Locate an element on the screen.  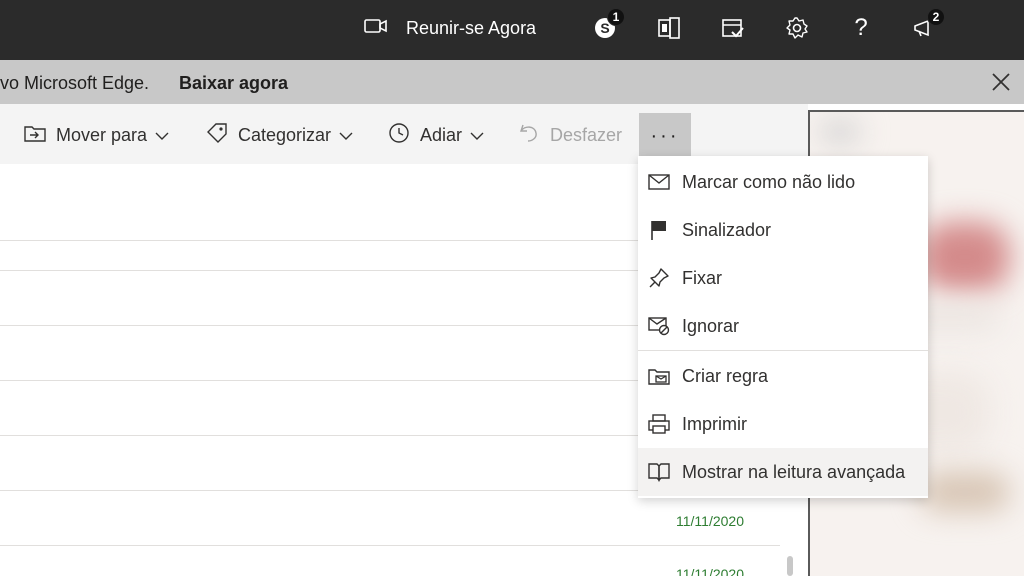
banner-text: vo Microsoft Edge. is located at coordinates (75, 83).